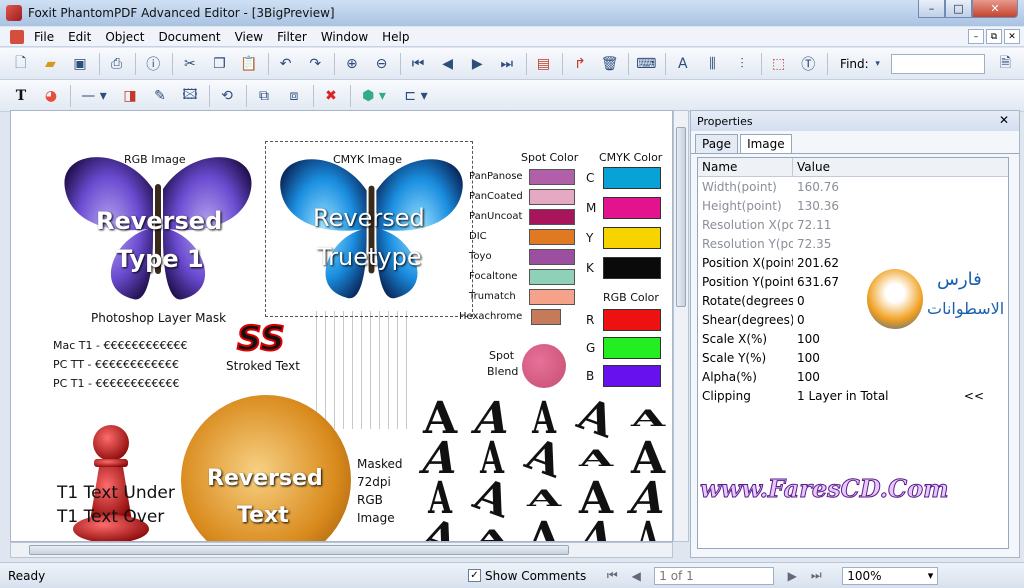 The width and height of the screenshot is (1024, 588). I want to click on property-row: Scale X(%) 100, so click(853, 338).